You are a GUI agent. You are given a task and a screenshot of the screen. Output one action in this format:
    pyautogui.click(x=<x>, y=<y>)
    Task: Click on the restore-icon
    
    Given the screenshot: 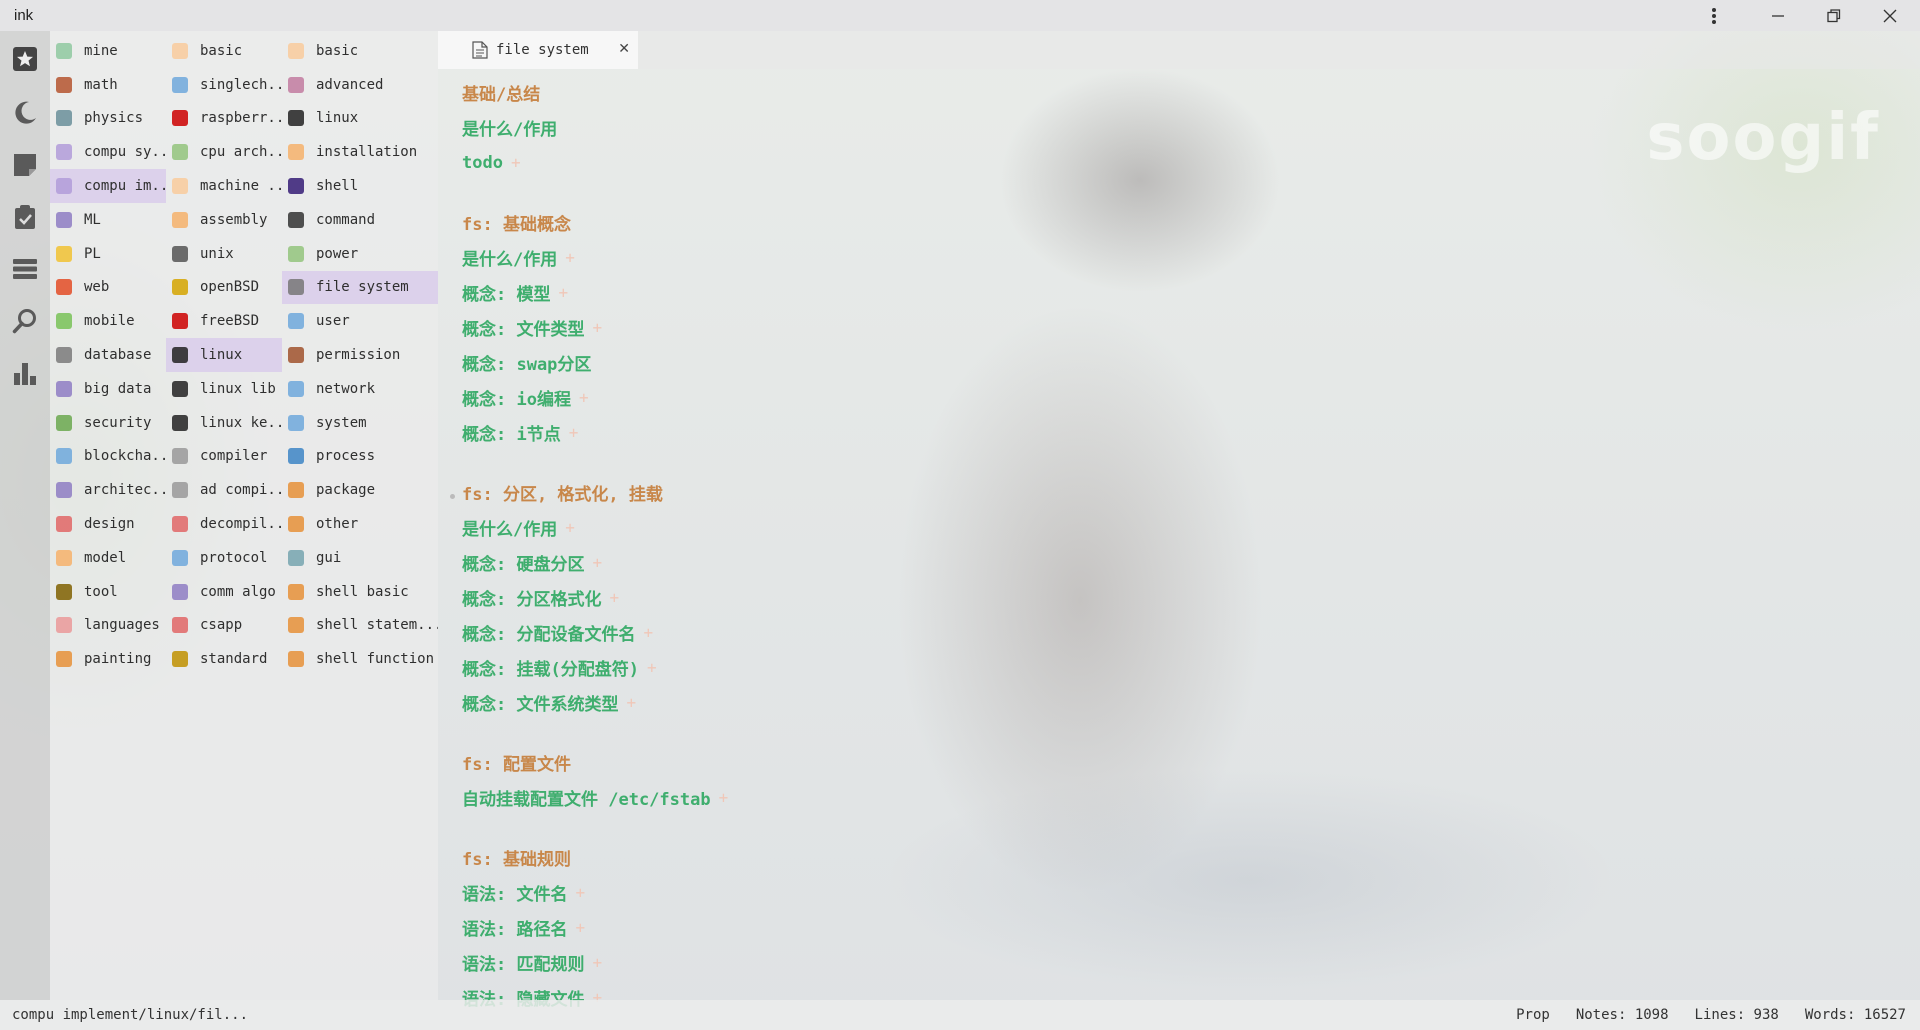 What is the action you would take?
    pyautogui.click(x=1834, y=15)
    